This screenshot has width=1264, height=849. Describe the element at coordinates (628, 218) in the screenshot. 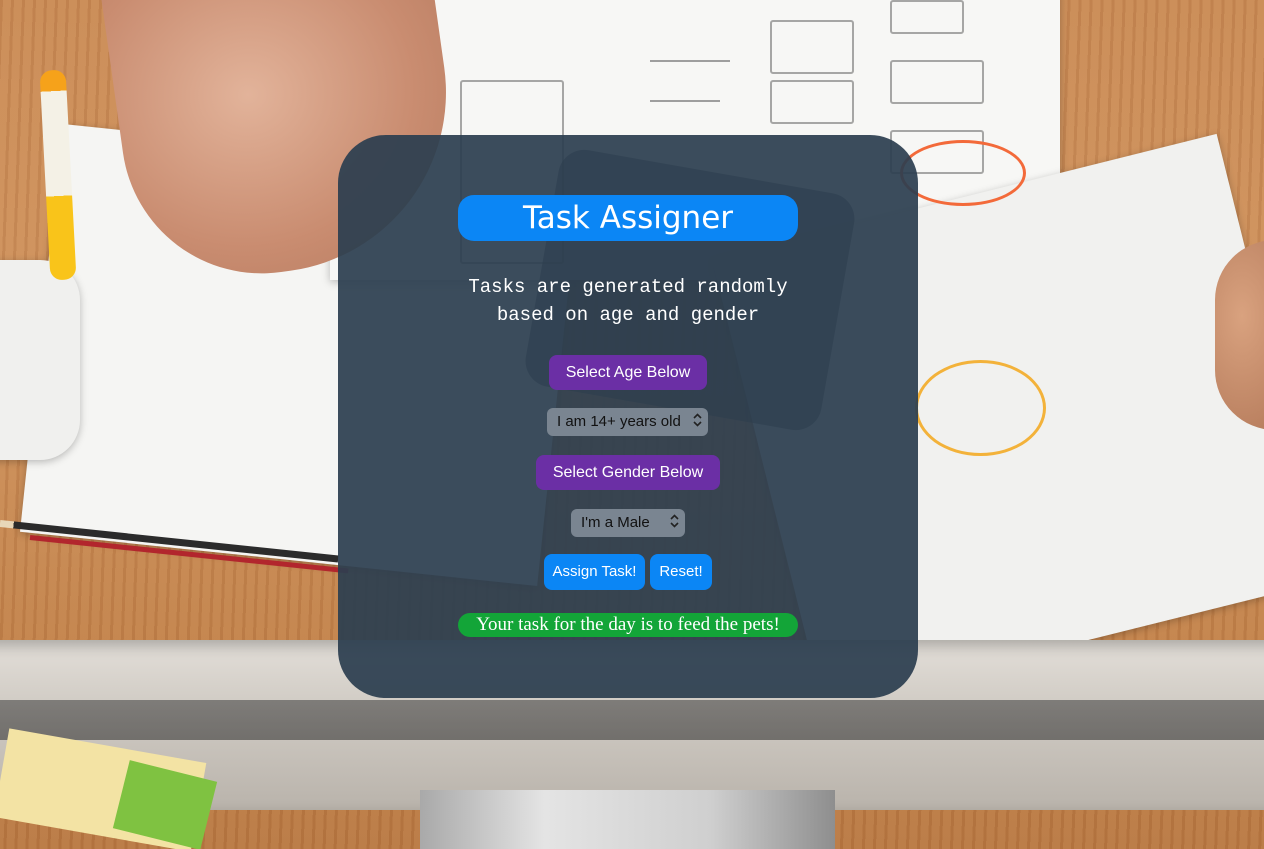

I see `app-title: Task Assigner` at that location.